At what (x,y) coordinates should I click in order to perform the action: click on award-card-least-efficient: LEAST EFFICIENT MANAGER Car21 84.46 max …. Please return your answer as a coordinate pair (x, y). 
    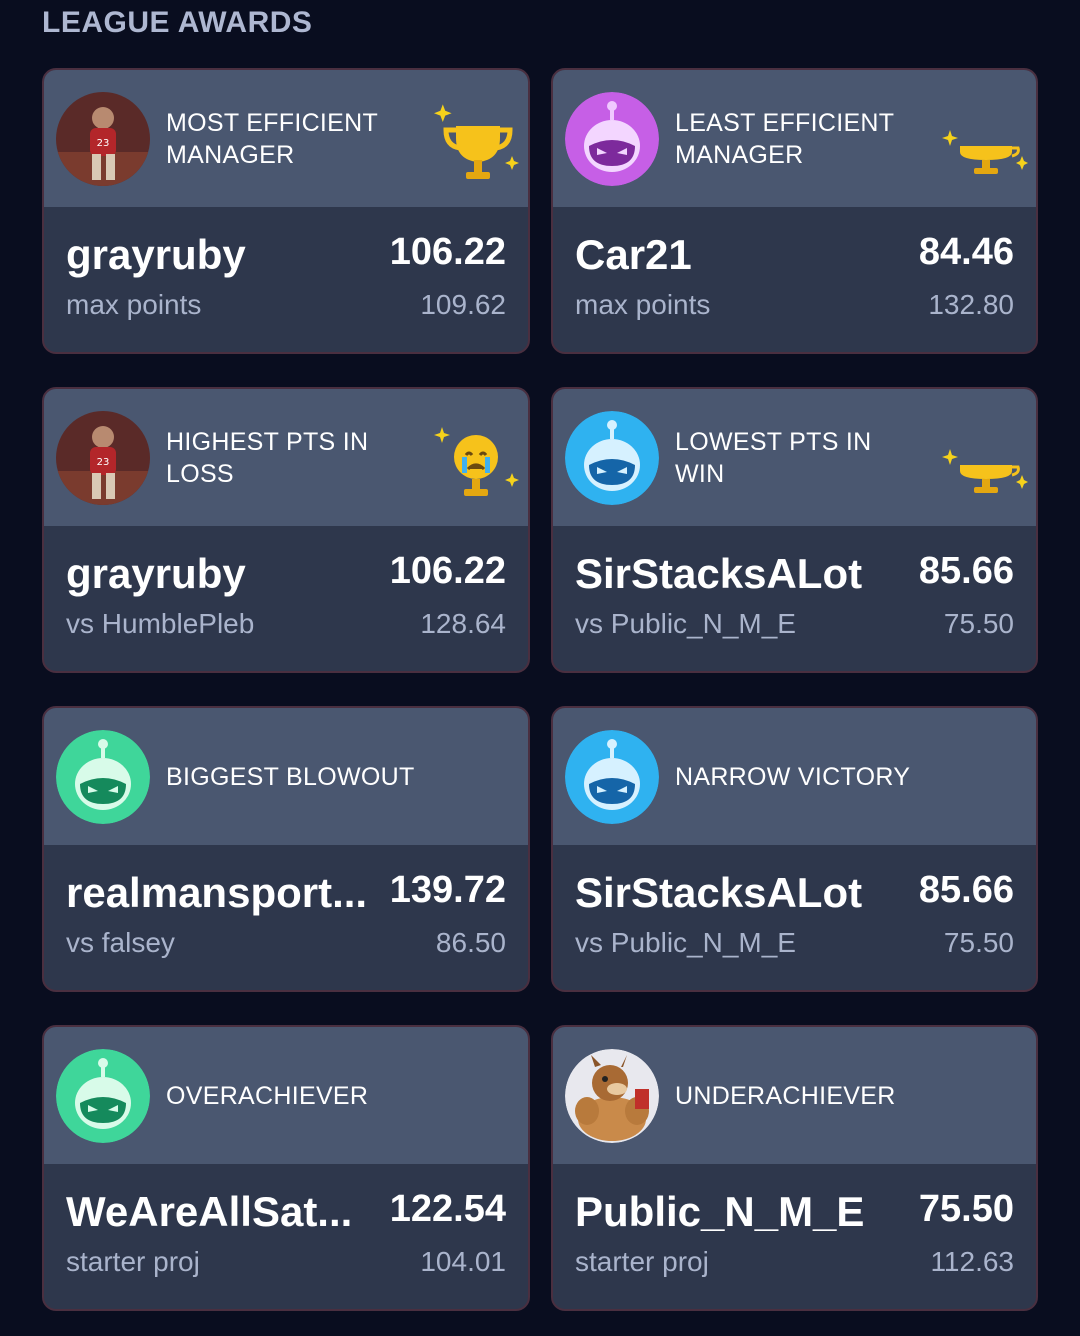
    Looking at the image, I should click on (794, 211).